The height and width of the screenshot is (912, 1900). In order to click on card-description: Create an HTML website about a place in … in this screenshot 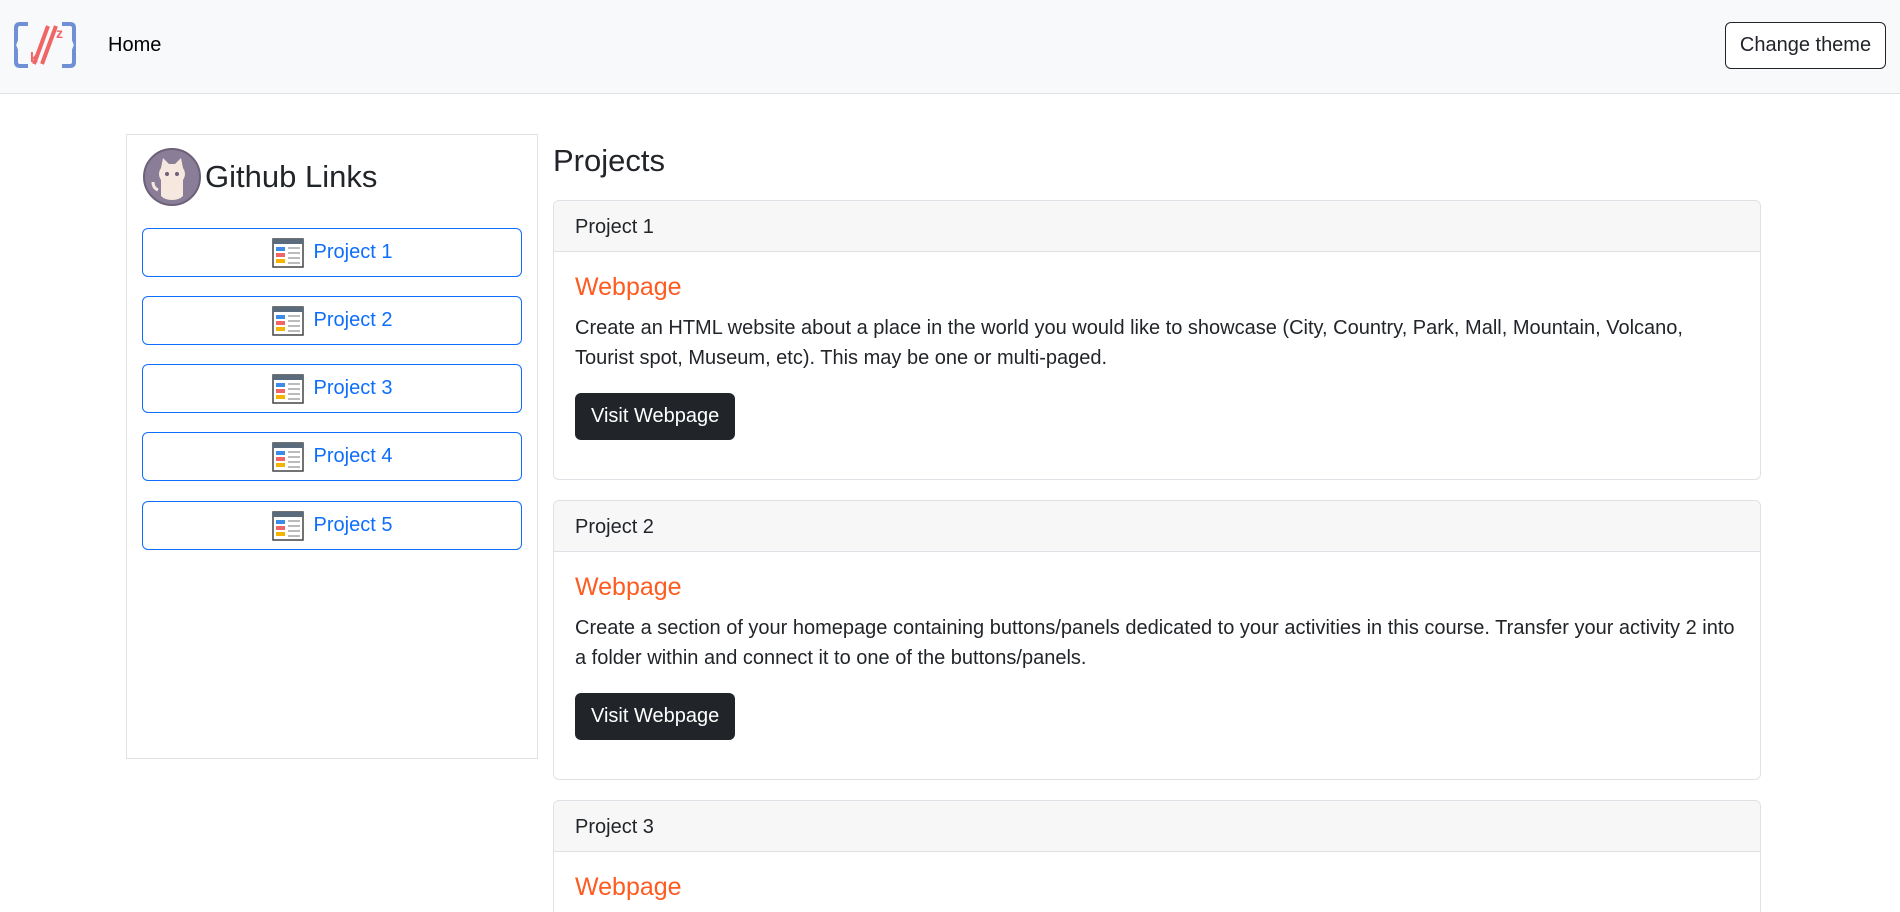, I will do `click(1129, 343)`.